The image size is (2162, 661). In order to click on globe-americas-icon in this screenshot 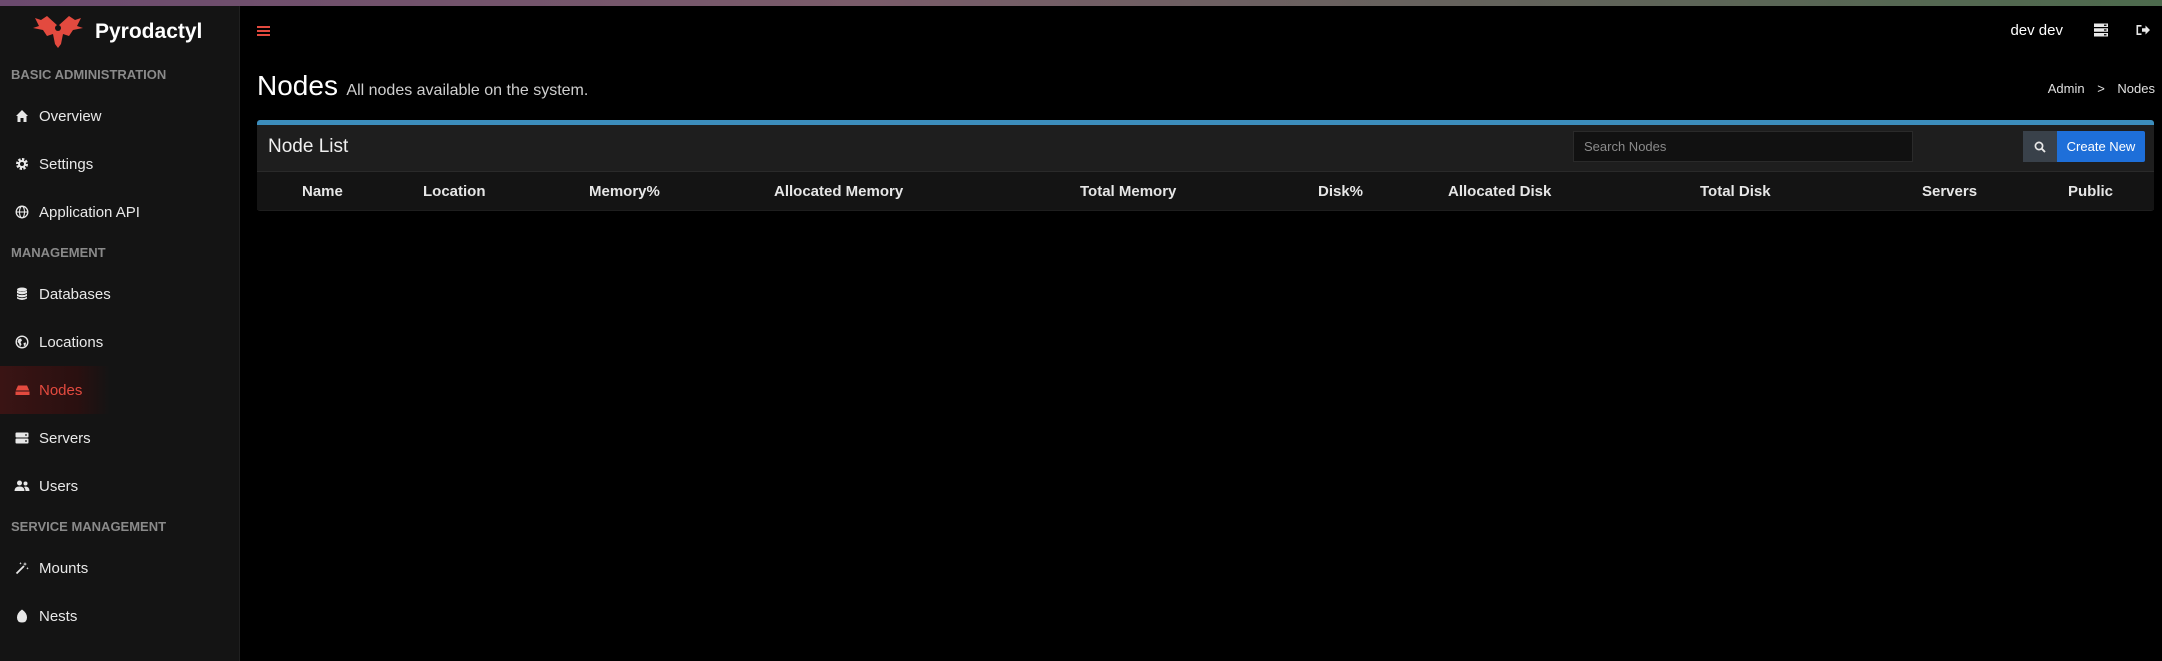, I will do `click(22, 342)`.